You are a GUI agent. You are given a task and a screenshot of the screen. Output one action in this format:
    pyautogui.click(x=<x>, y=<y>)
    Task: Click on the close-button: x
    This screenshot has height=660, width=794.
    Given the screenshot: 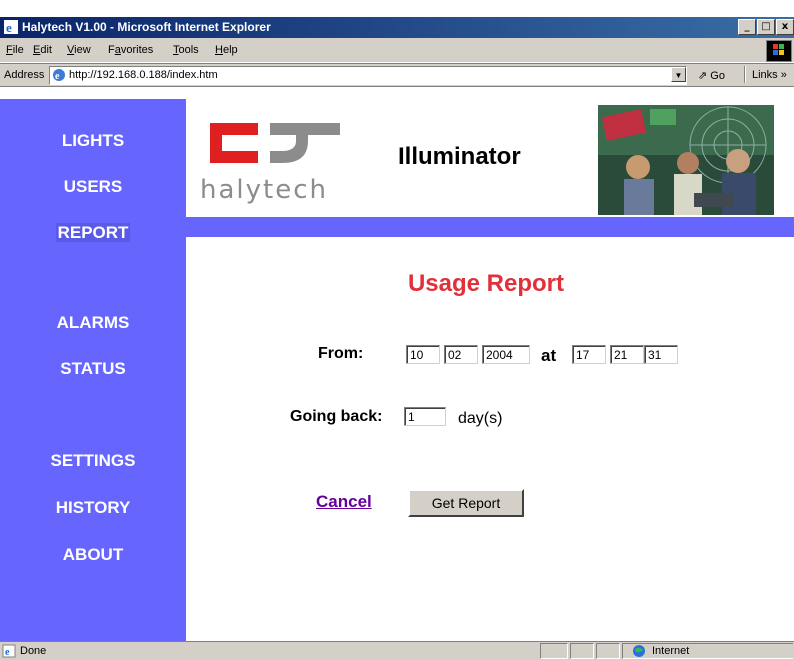 What is the action you would take?
    pyautogui.click(x=785, y=27)
    